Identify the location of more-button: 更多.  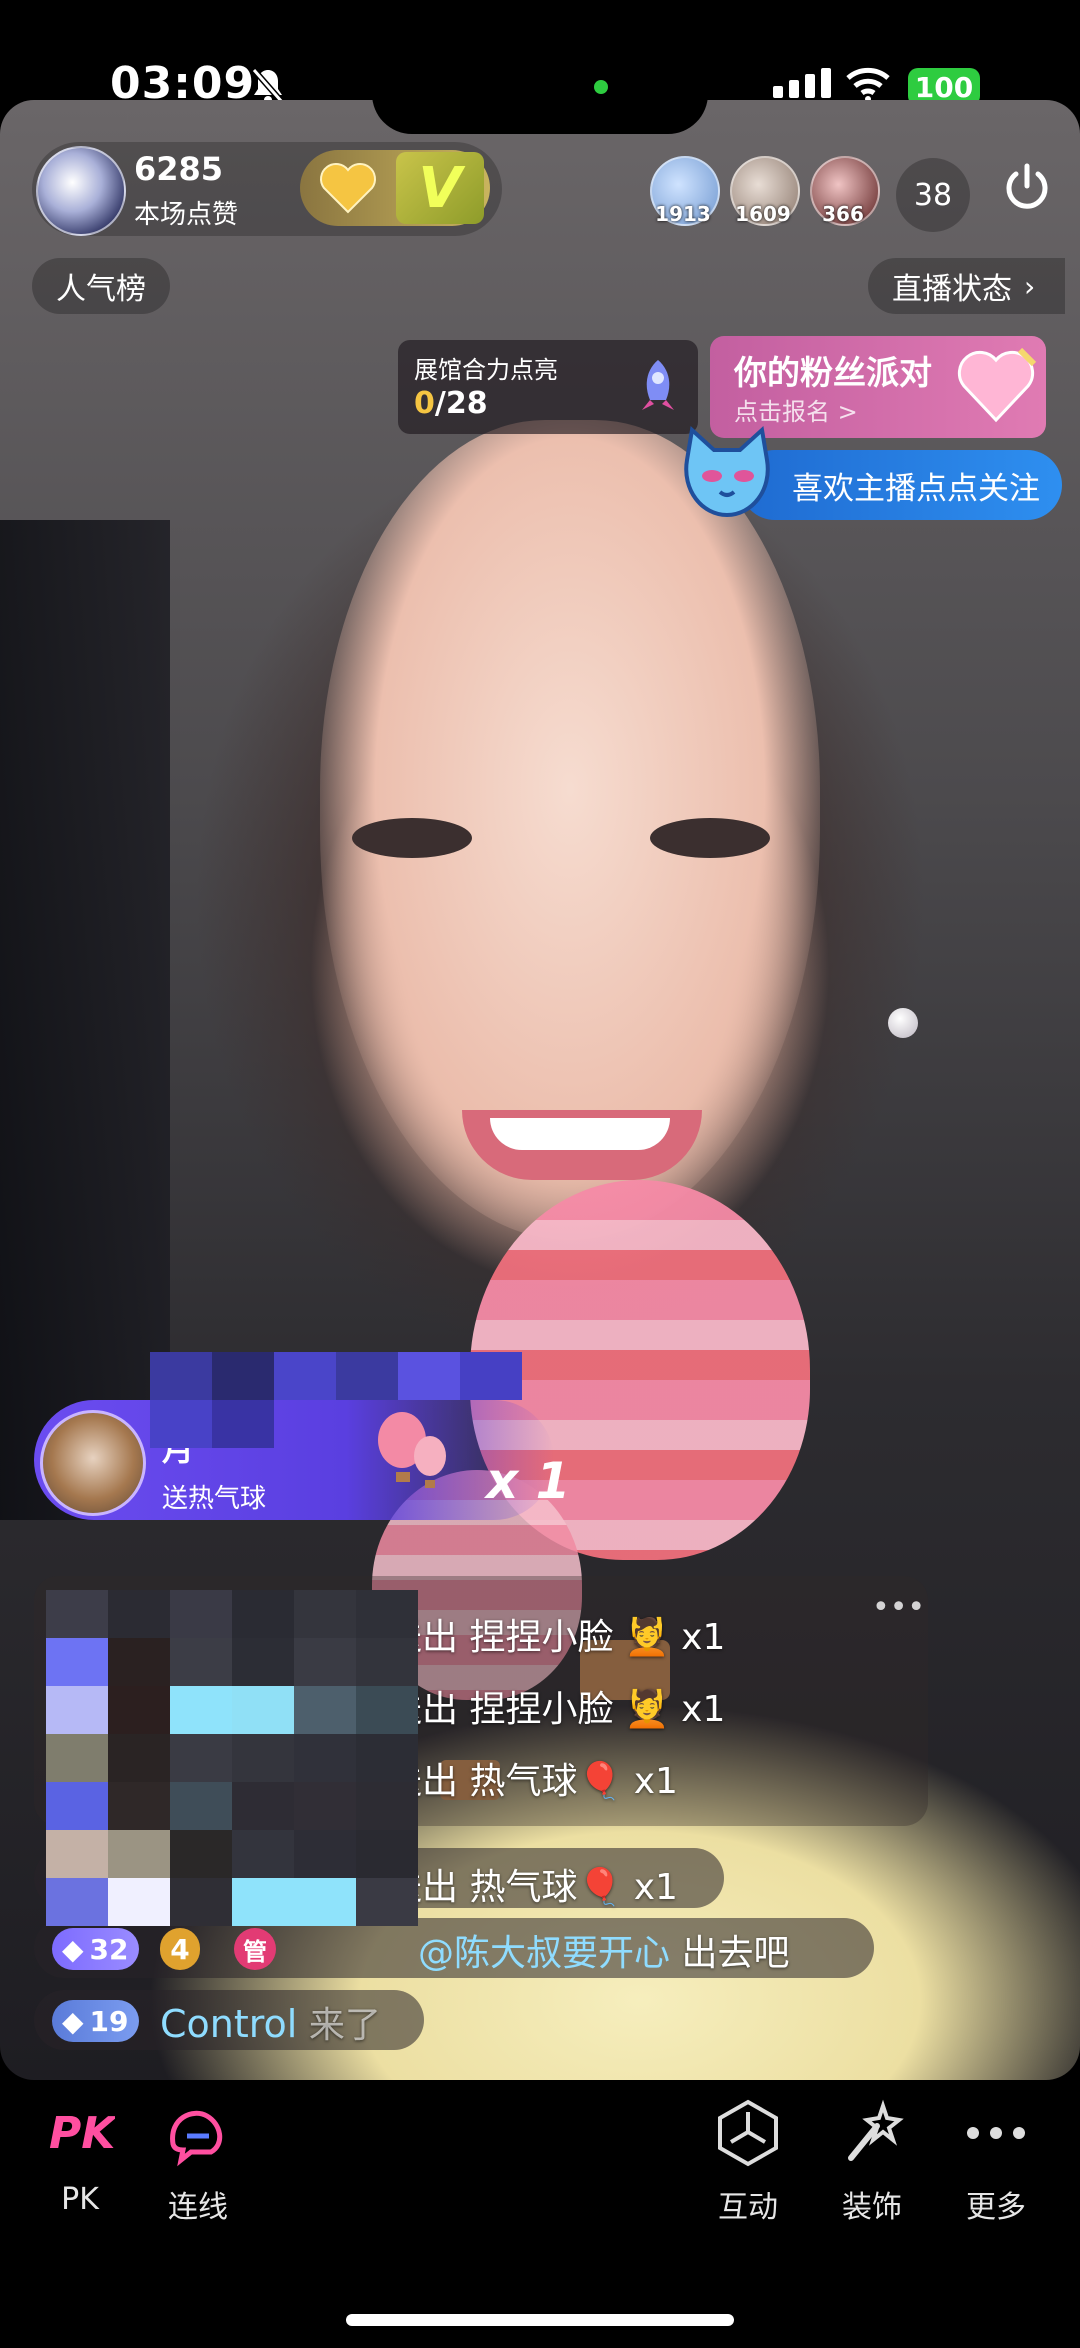
(996, 2162).